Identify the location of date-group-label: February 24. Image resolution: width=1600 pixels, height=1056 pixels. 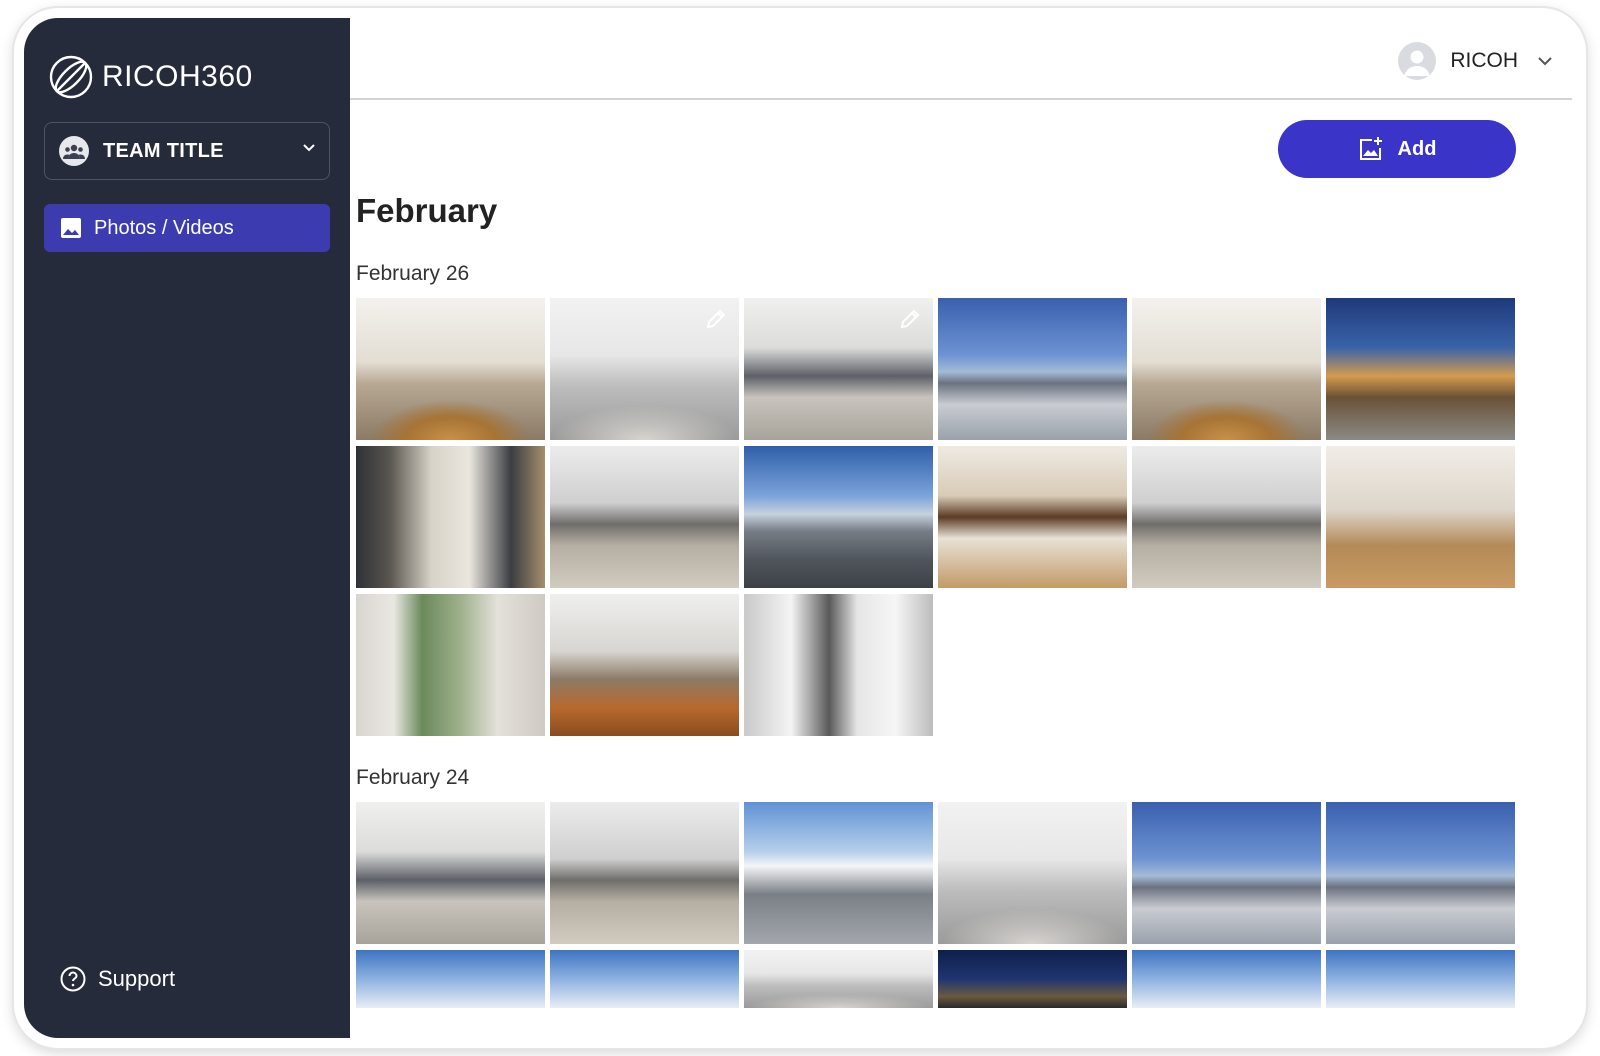
(413, 777).